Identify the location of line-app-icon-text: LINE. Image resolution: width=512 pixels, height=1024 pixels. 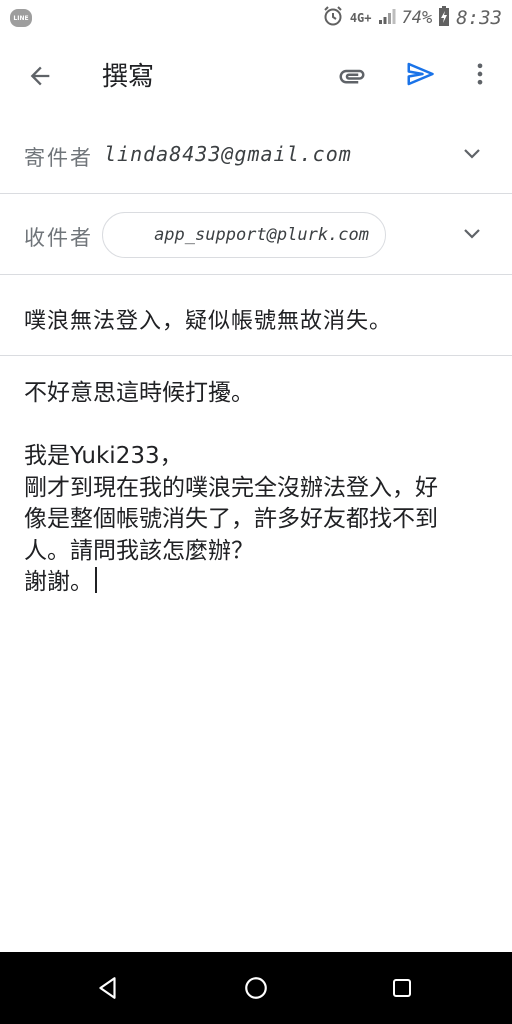
(21, 18).